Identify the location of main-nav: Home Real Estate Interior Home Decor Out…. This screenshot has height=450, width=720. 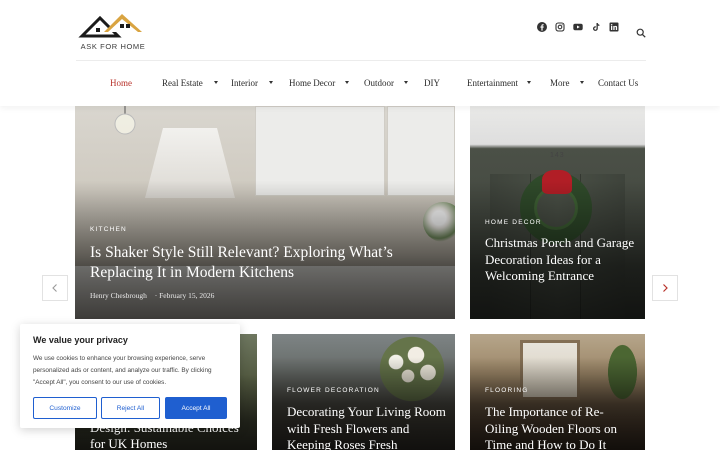
(360, 83).